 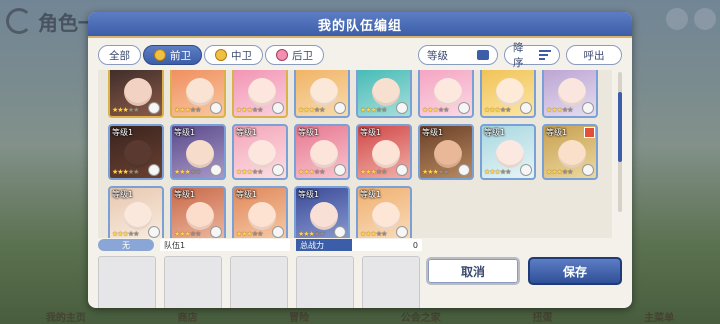 What do you see at coordinates (119, 55) in the screenshot?
I see `tab-0: 全部` at bounding box center [119, 55].